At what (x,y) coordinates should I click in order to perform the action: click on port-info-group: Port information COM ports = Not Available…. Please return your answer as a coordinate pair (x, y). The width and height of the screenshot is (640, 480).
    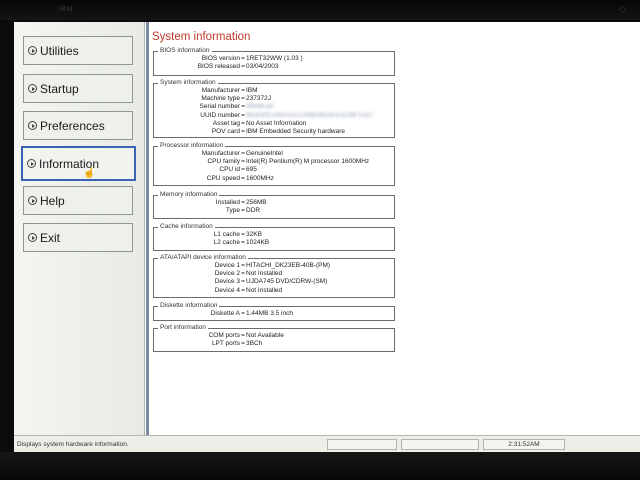
    Looking at the image, I should click on (274, 338).